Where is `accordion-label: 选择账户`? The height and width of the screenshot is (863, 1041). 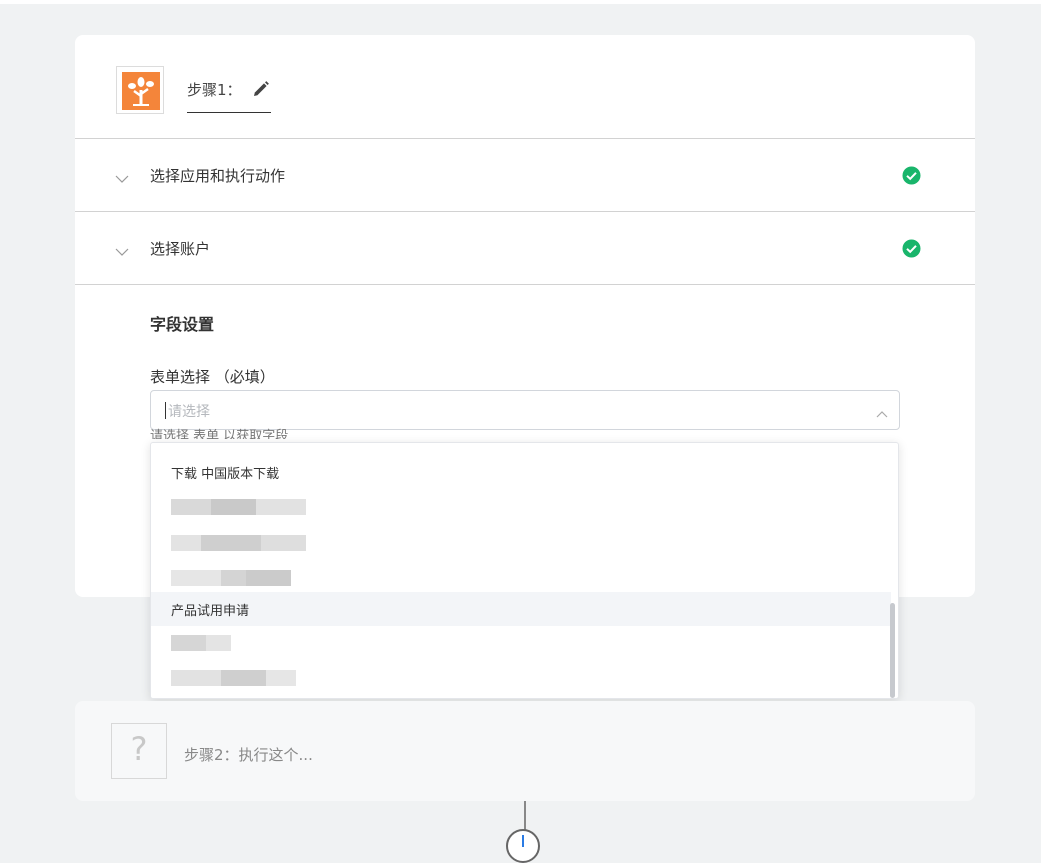 accordion-label: 选择账户 is located at coordinates (180, 249).